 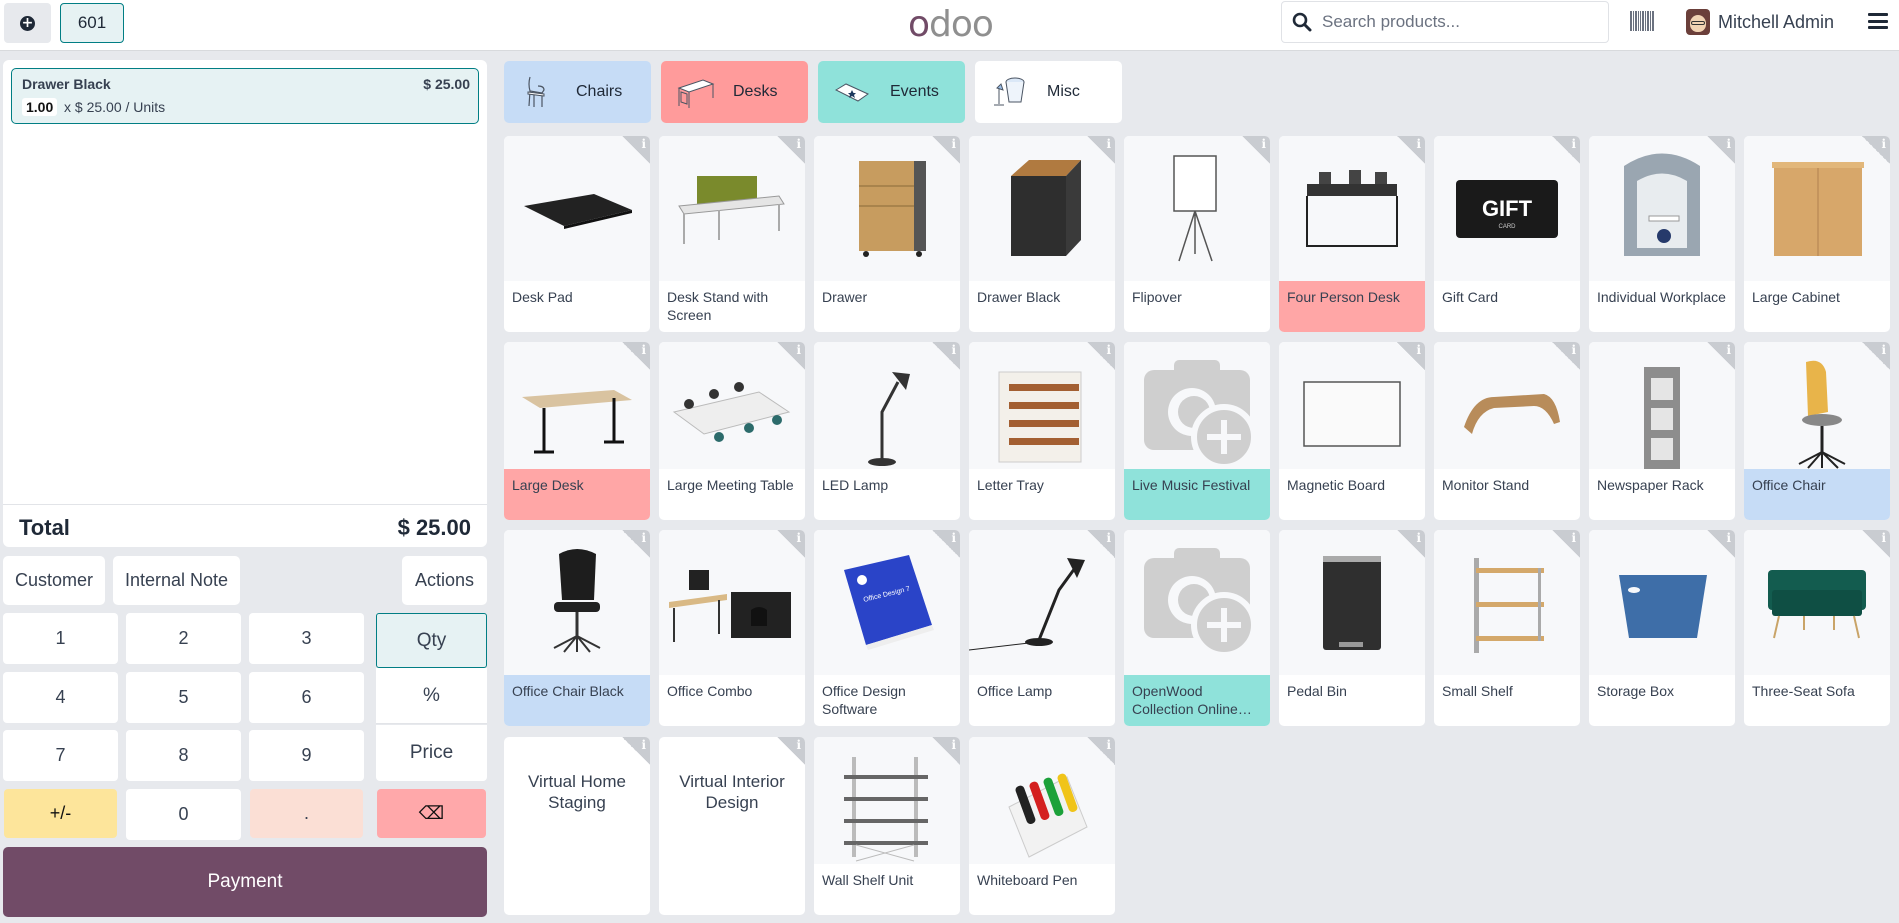 I want to click on qty-mode-button: Qty, so click(x=431, y=640).